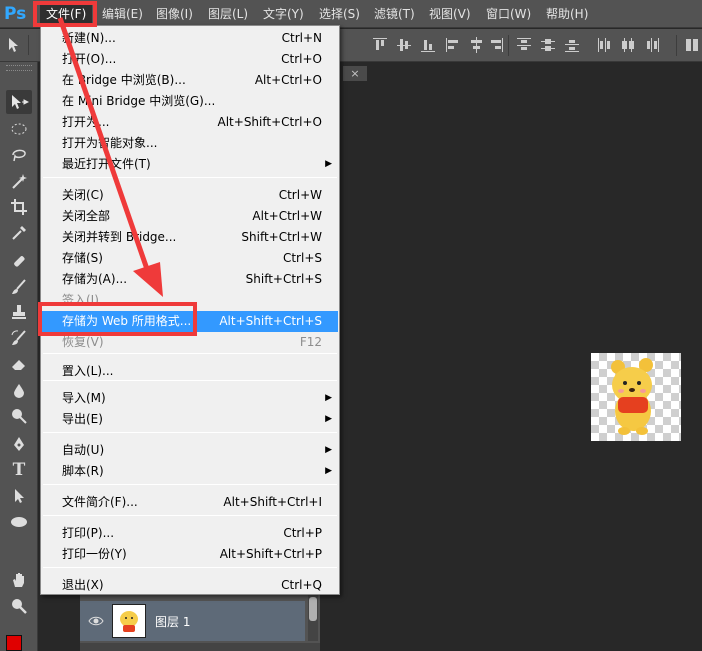  Describe the element at coordinates (190, 419) in the screenshot. I see `menu-item-export: 导出(E) ▶` at that location.